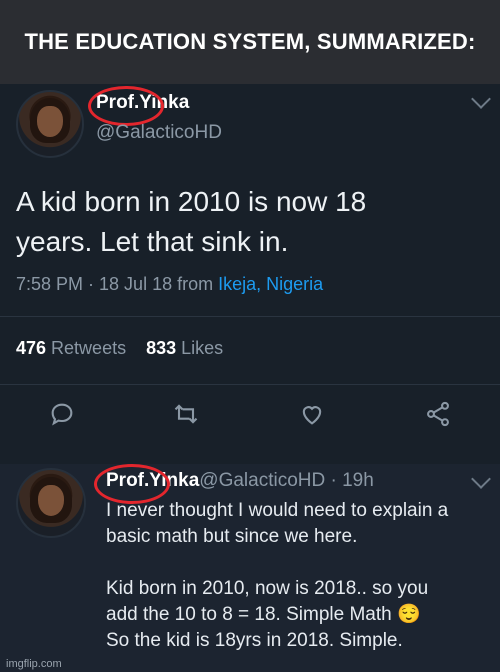  I want to click on tweet-location-link: Ikeja, Nigeria, so click(270, 284).